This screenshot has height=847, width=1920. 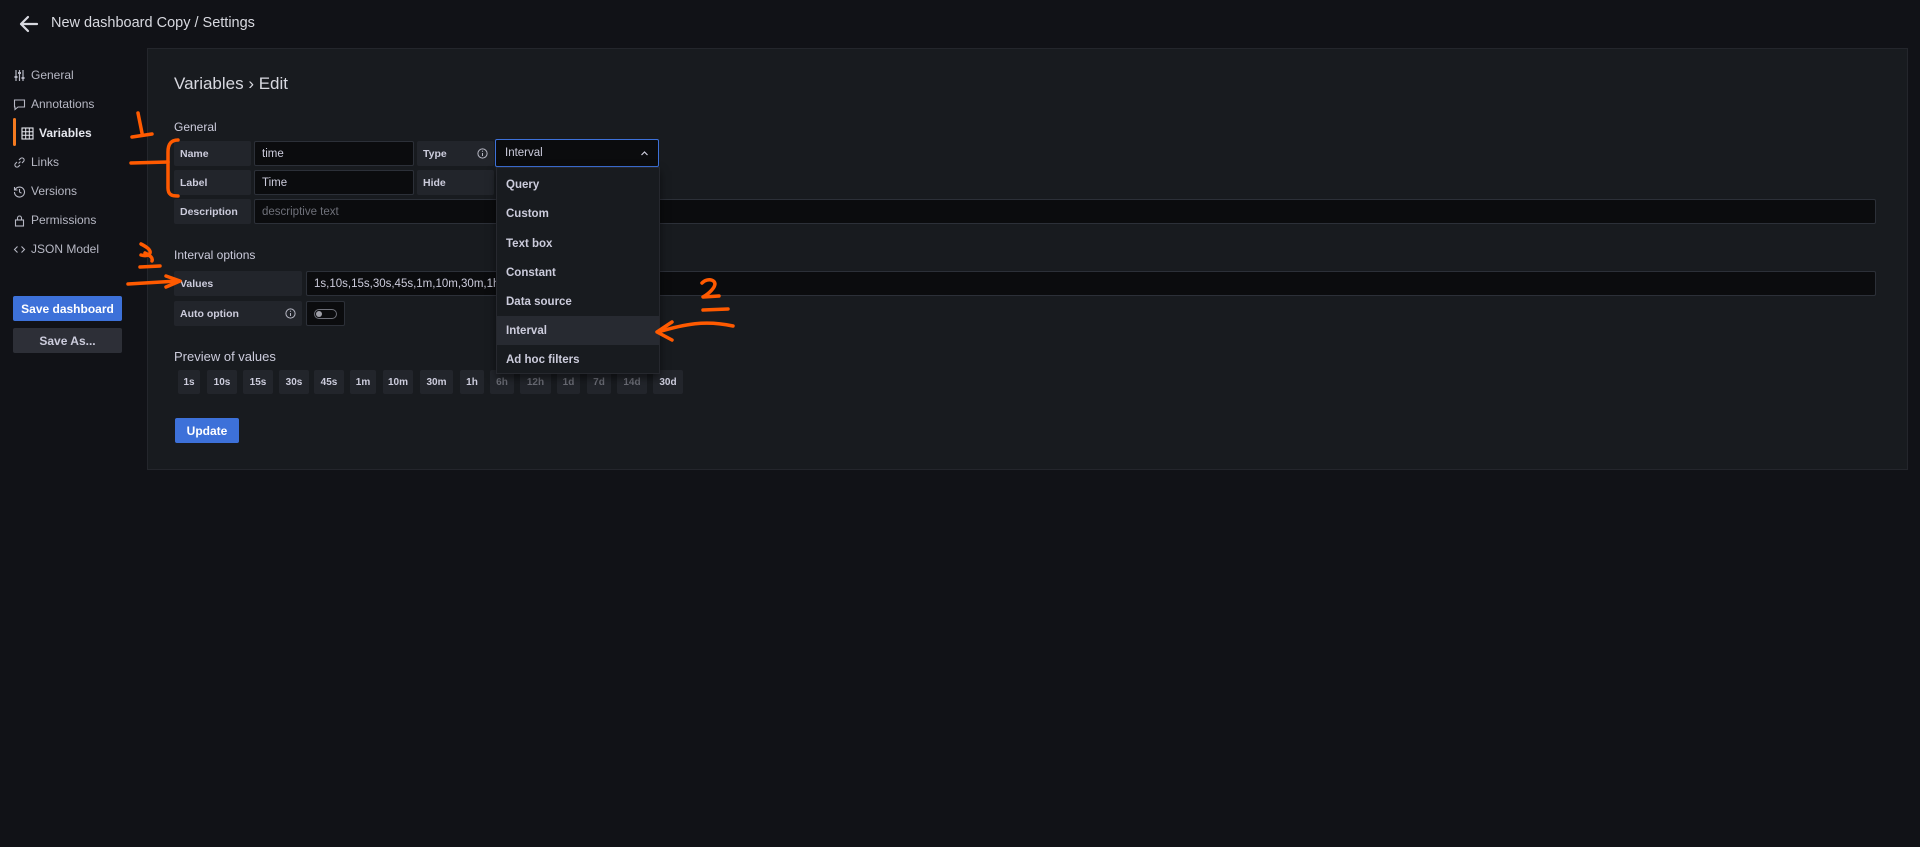 What do you see at coordinates (325, 313) in the screenshot?
I see `auto-option-toggle` at bounding box center [325, 313].